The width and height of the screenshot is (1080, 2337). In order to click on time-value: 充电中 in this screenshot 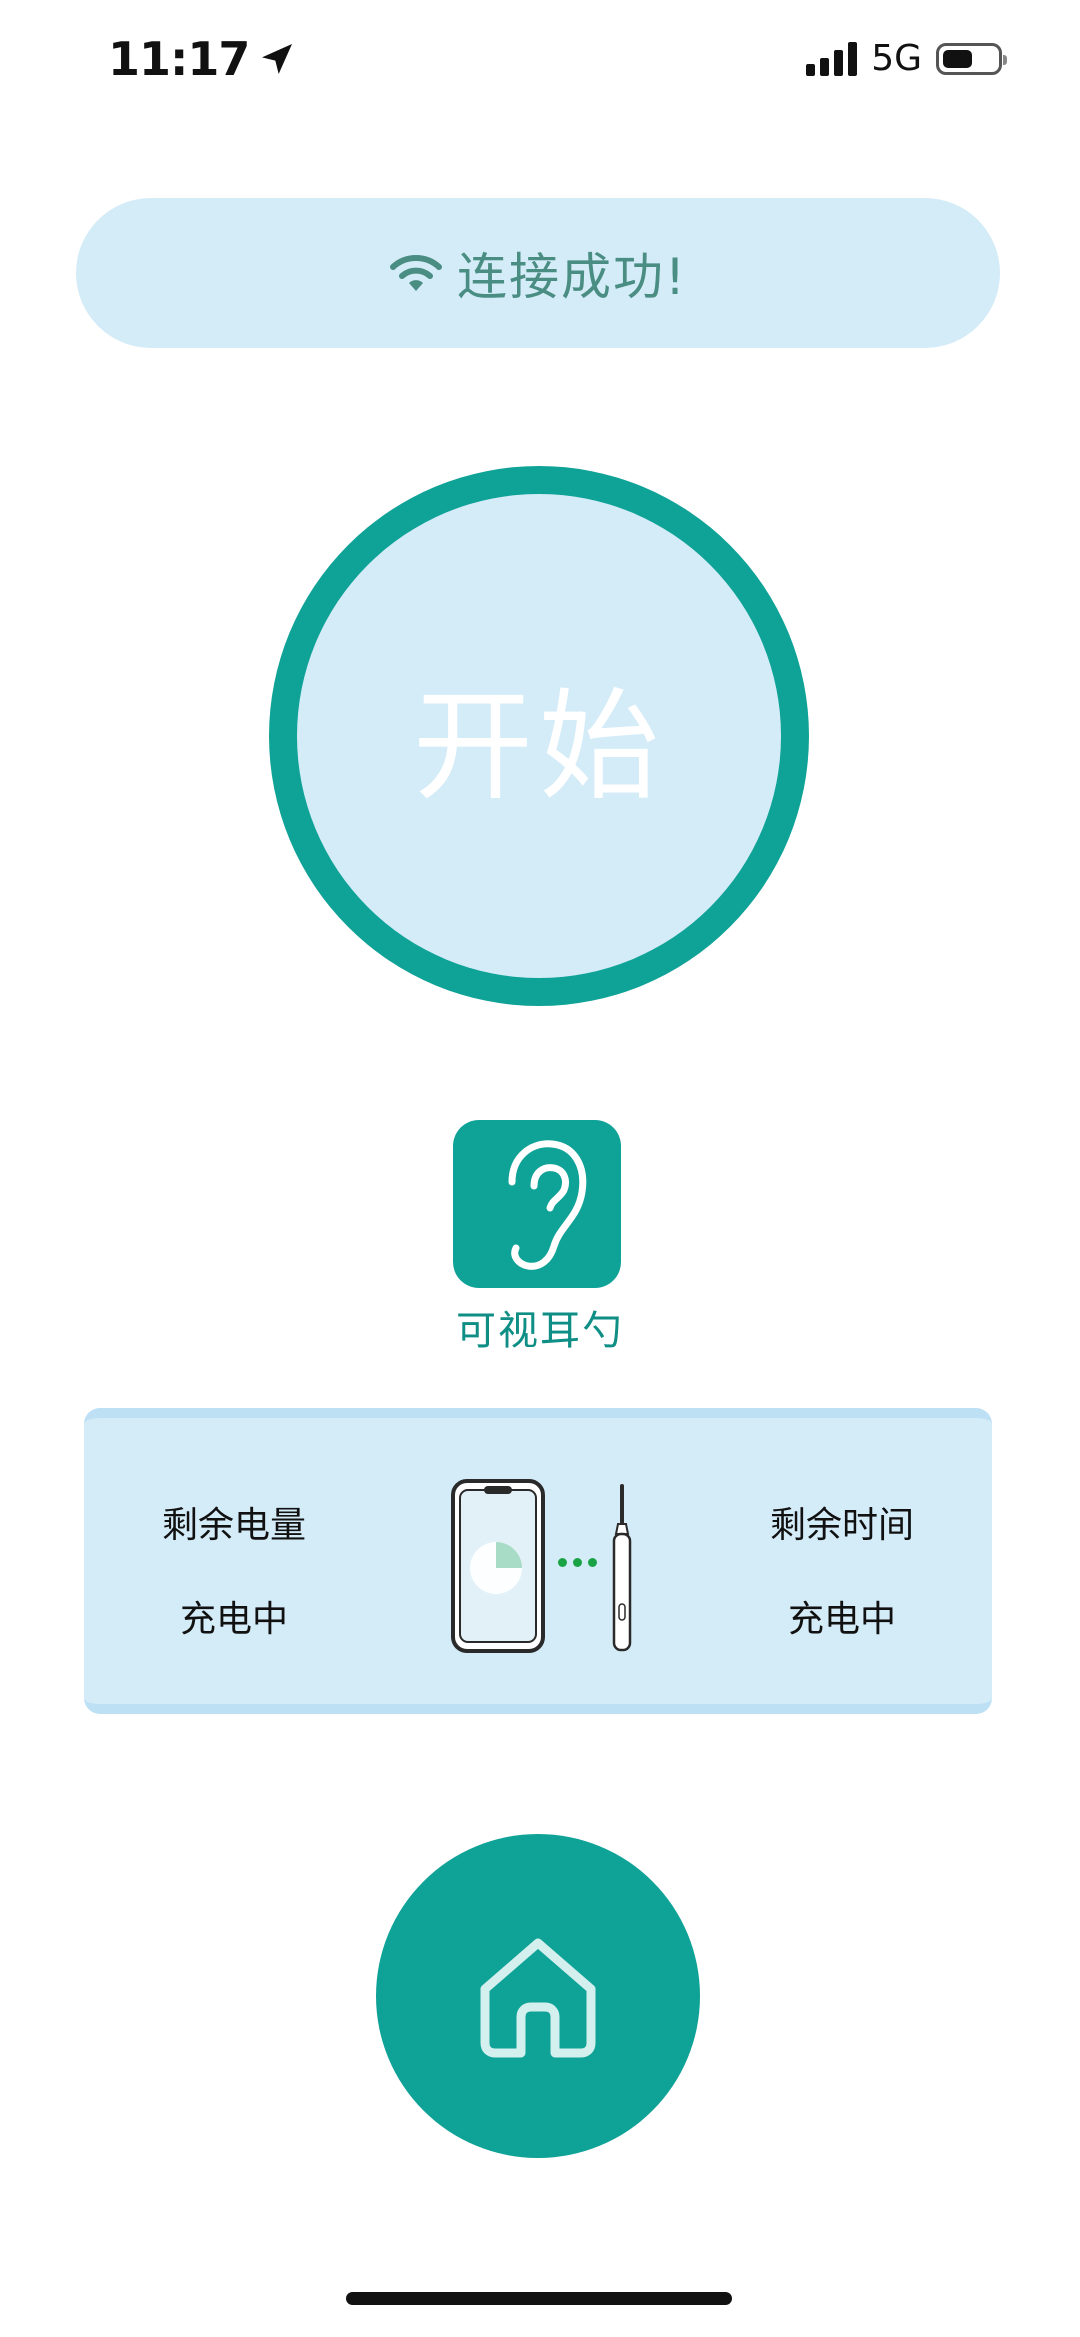, I will do `click(841, 1619)`.